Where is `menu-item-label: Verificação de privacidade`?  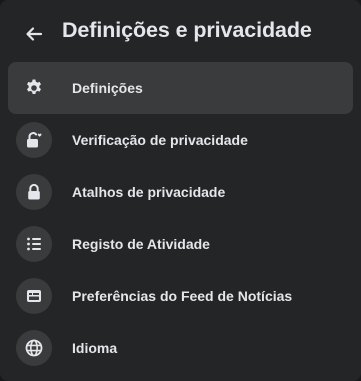 menu-item-label: Verificação de privacidade is located at coordinates (160, 140).